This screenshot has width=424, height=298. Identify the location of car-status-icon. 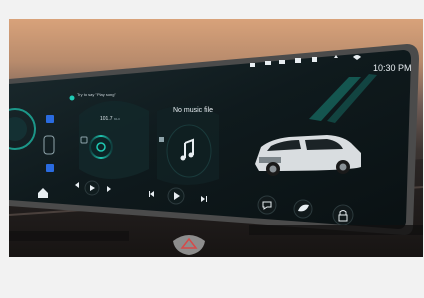
(282, 62).